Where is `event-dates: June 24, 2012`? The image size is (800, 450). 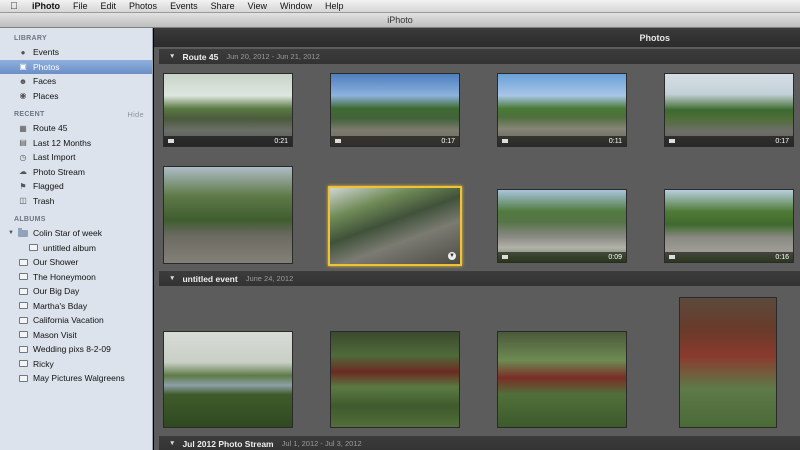
event-dates: June 24, 2012 is located at coordinates (269, 278).